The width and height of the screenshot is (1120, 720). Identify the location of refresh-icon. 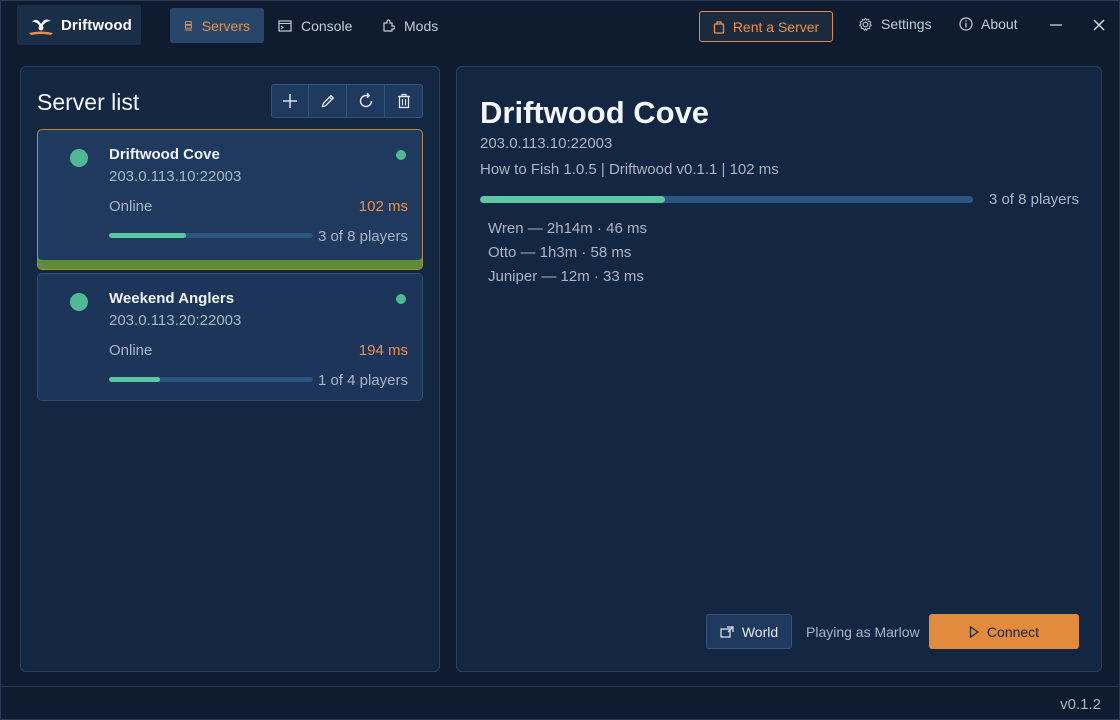
(365, 100).